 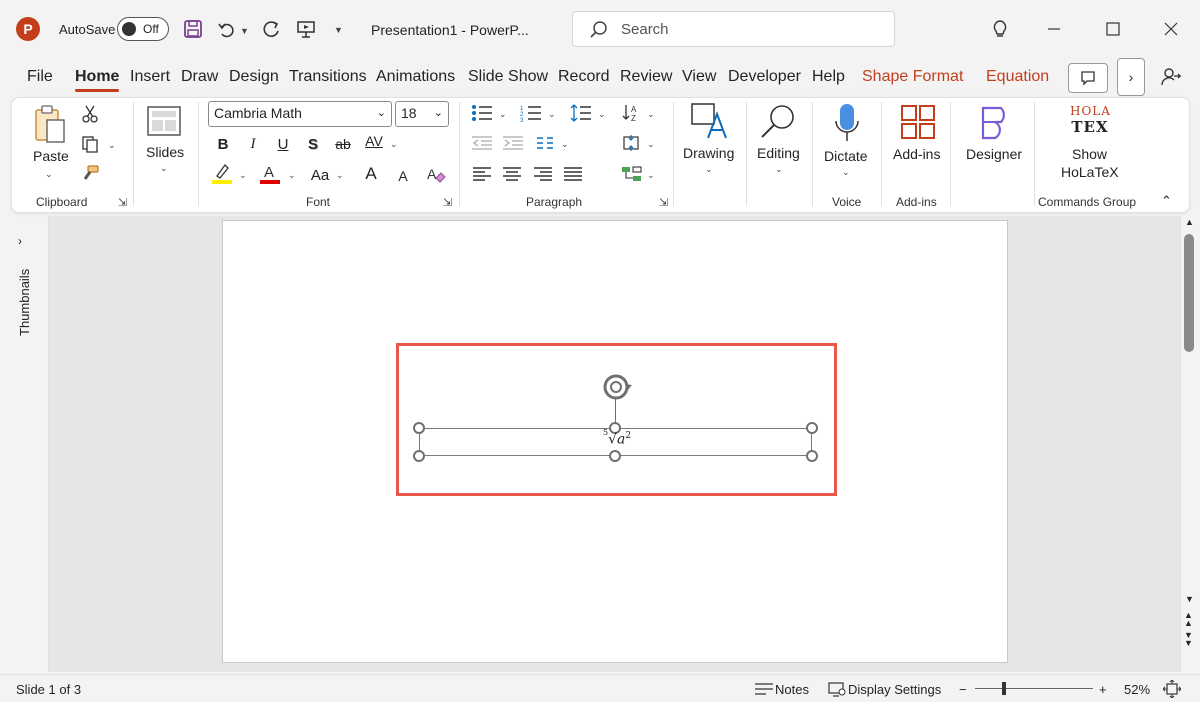 What do you see at coordinates (270, 173) in the screenshot?
I see `font-color-icon: A` at bounding box center [270, 173].